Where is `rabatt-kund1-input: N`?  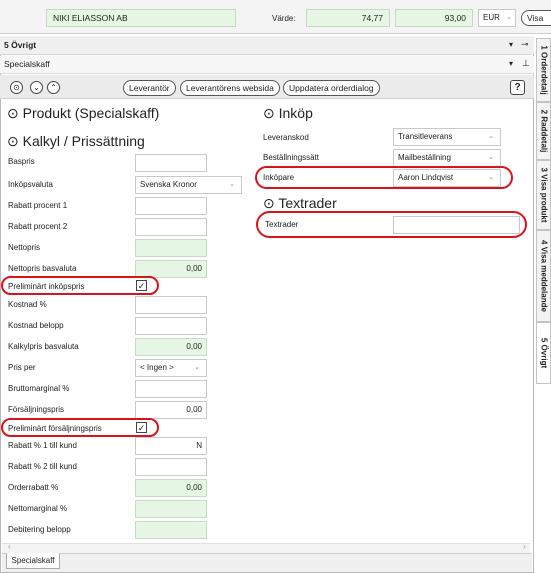
rabatt-kund1-input: N is located at coordinates (171, 446).